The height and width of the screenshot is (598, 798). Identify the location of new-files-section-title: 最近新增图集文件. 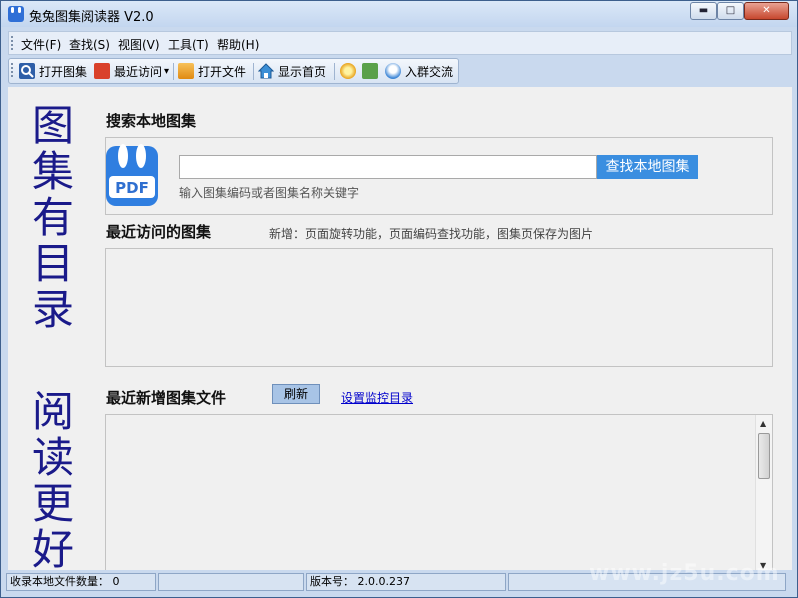
(166, 398).